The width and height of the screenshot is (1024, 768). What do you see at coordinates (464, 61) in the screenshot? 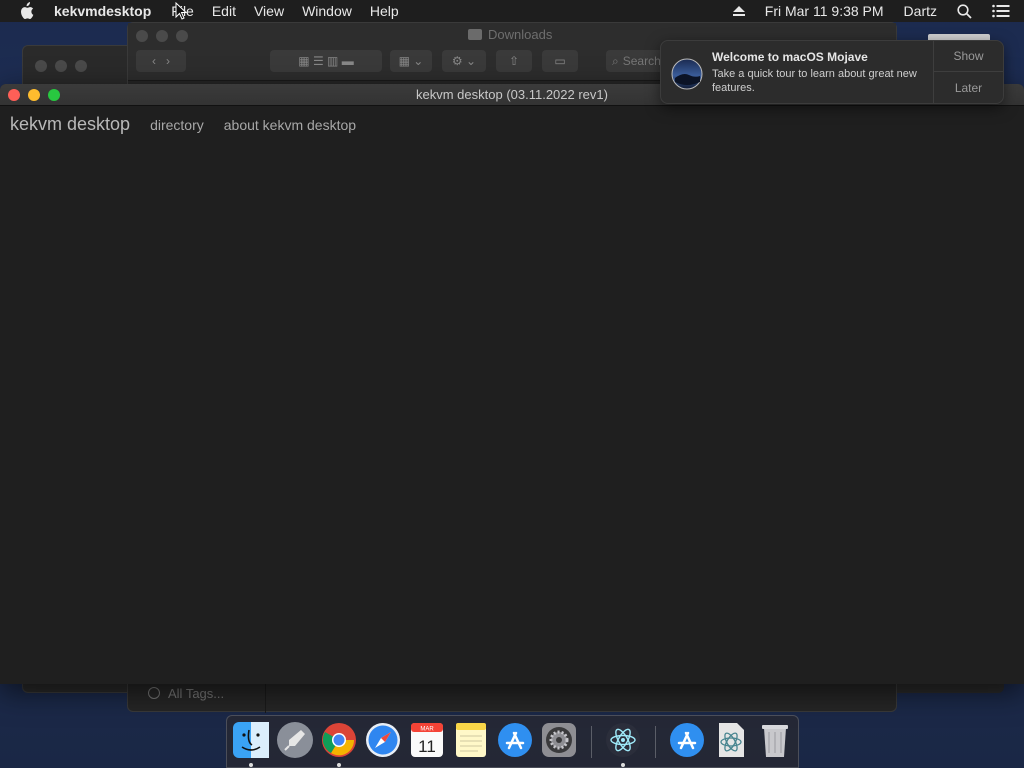
I see `action-button: ⚙ ⌄` at bounding box center [464, 61].